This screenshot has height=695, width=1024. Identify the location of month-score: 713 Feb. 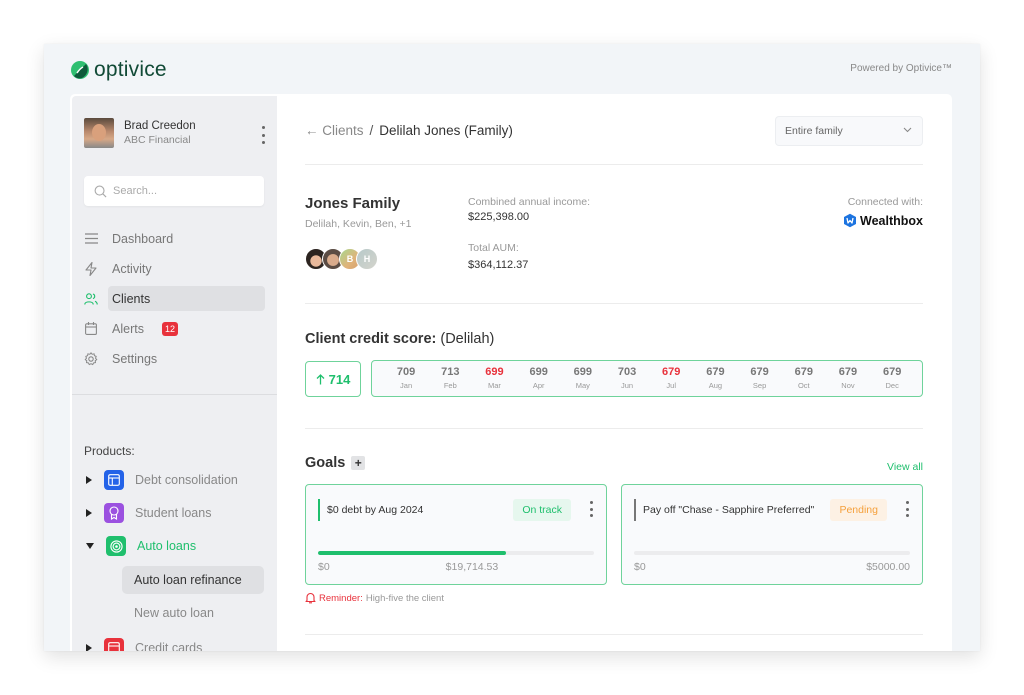
(450, 378).